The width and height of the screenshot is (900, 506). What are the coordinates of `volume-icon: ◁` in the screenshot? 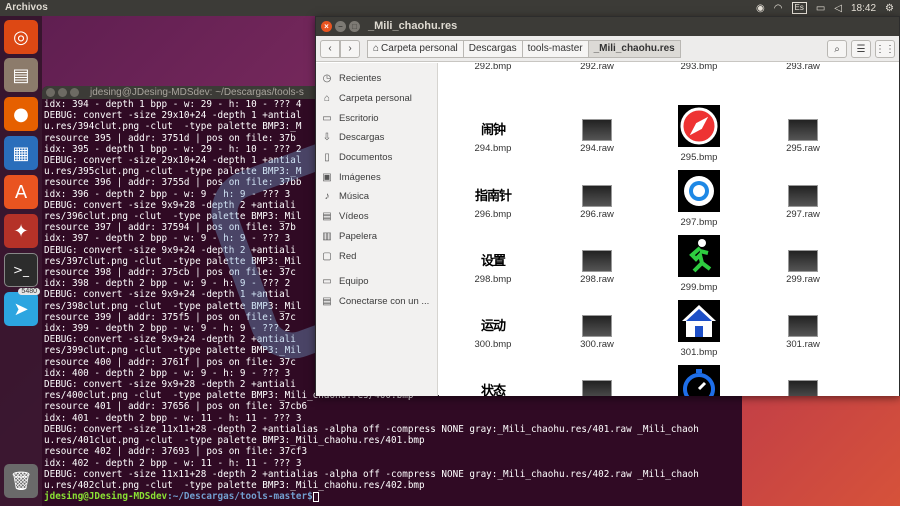 It's located at (838, 8).